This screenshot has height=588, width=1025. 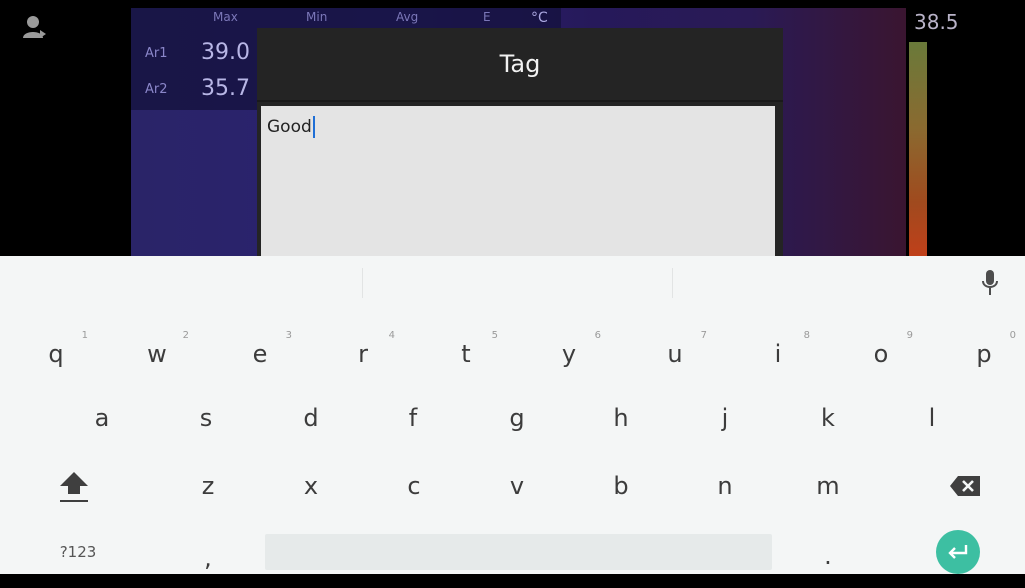 I want to click on key-hint: 8, so click(x=806, y=335).